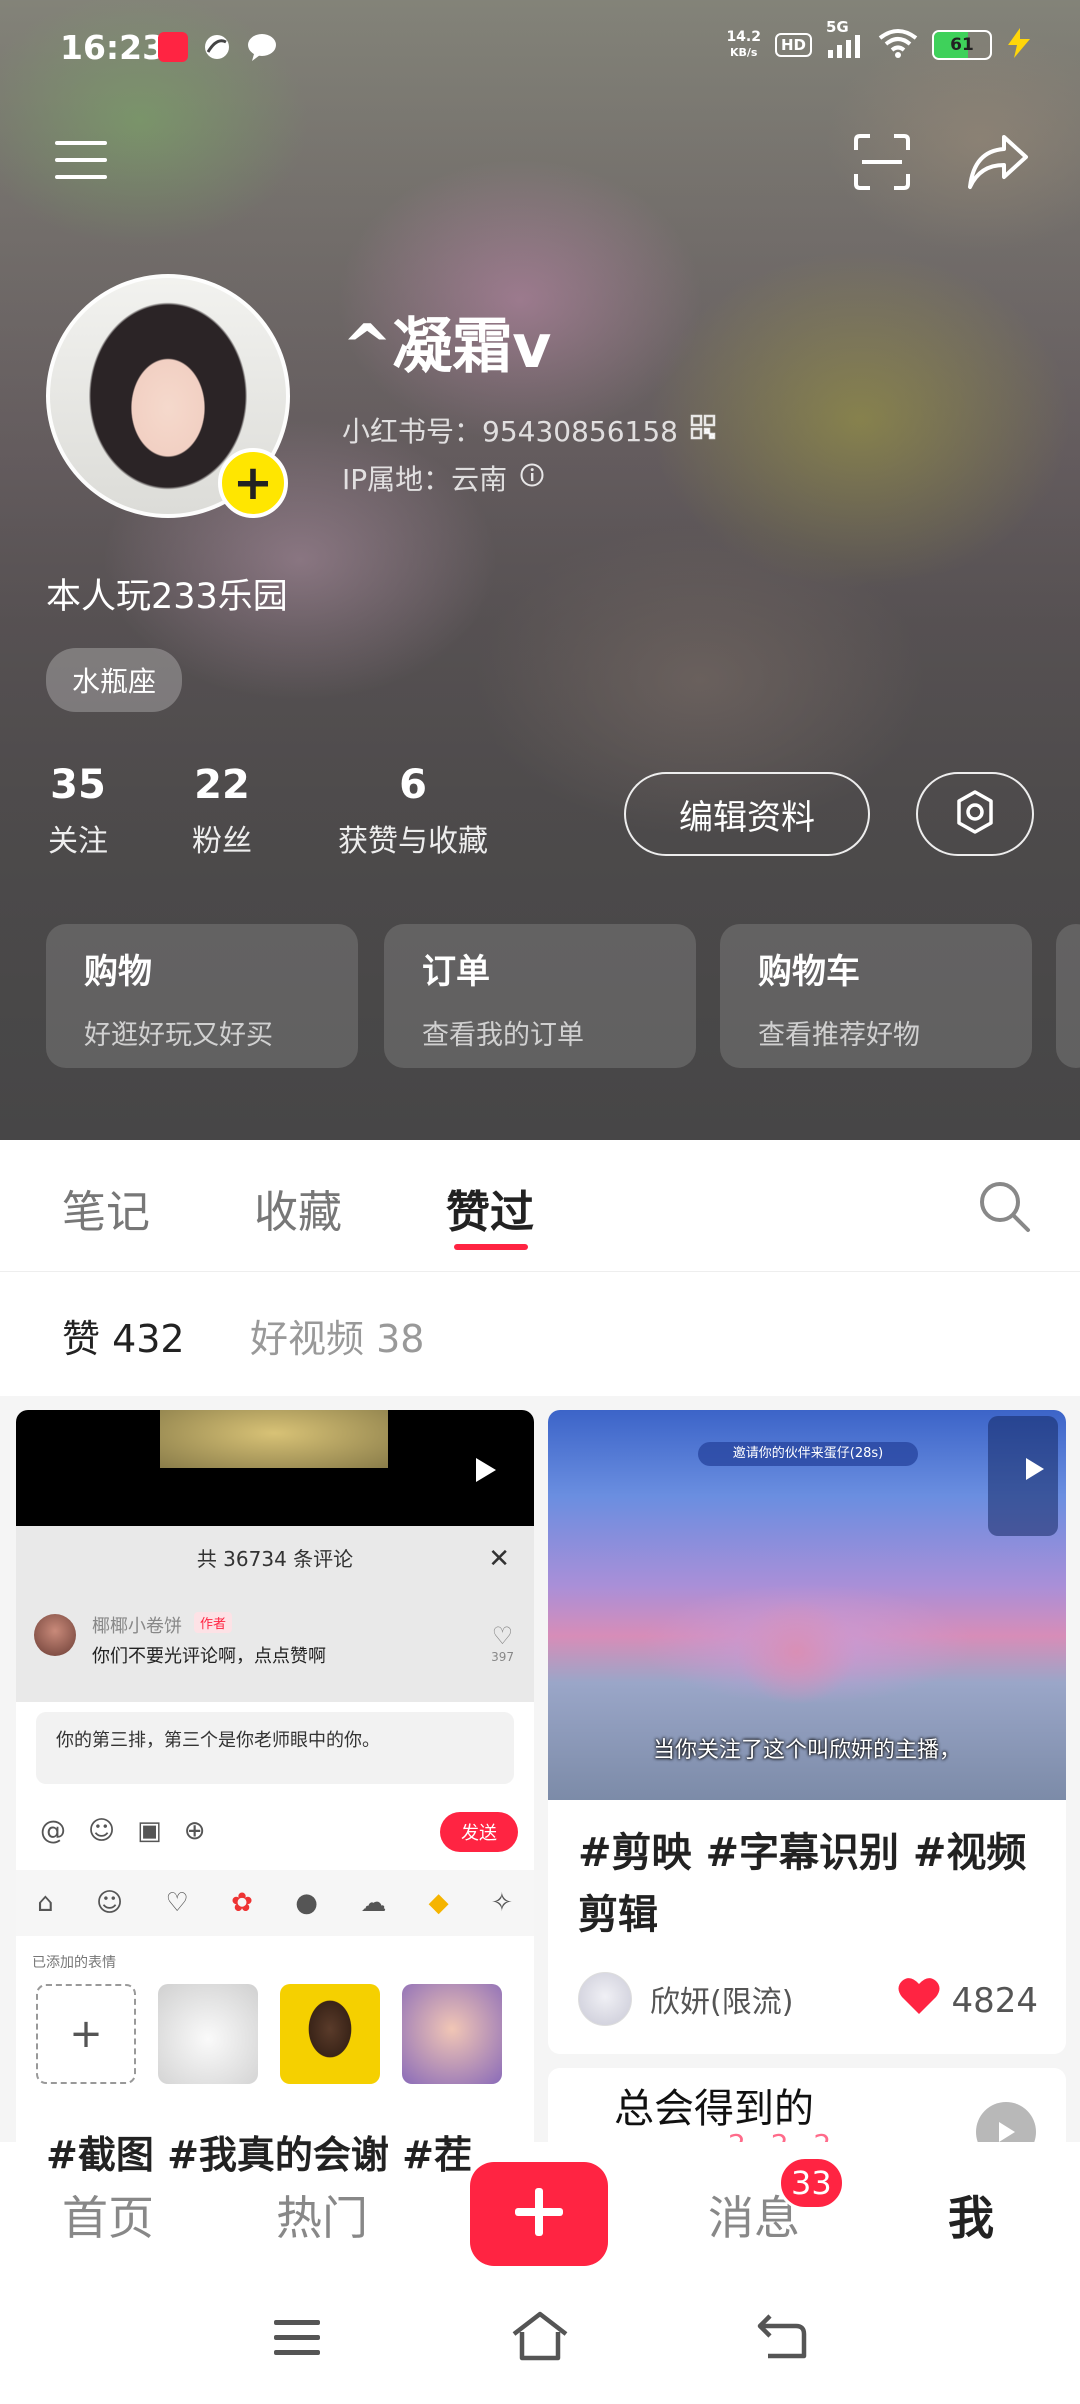 The width and height of the screenshot is (1080, 2404). Describe the element at coordinates (137, 1626) in the screenshot. I see `commenter-name: 椰椰小卷饼` at that location.